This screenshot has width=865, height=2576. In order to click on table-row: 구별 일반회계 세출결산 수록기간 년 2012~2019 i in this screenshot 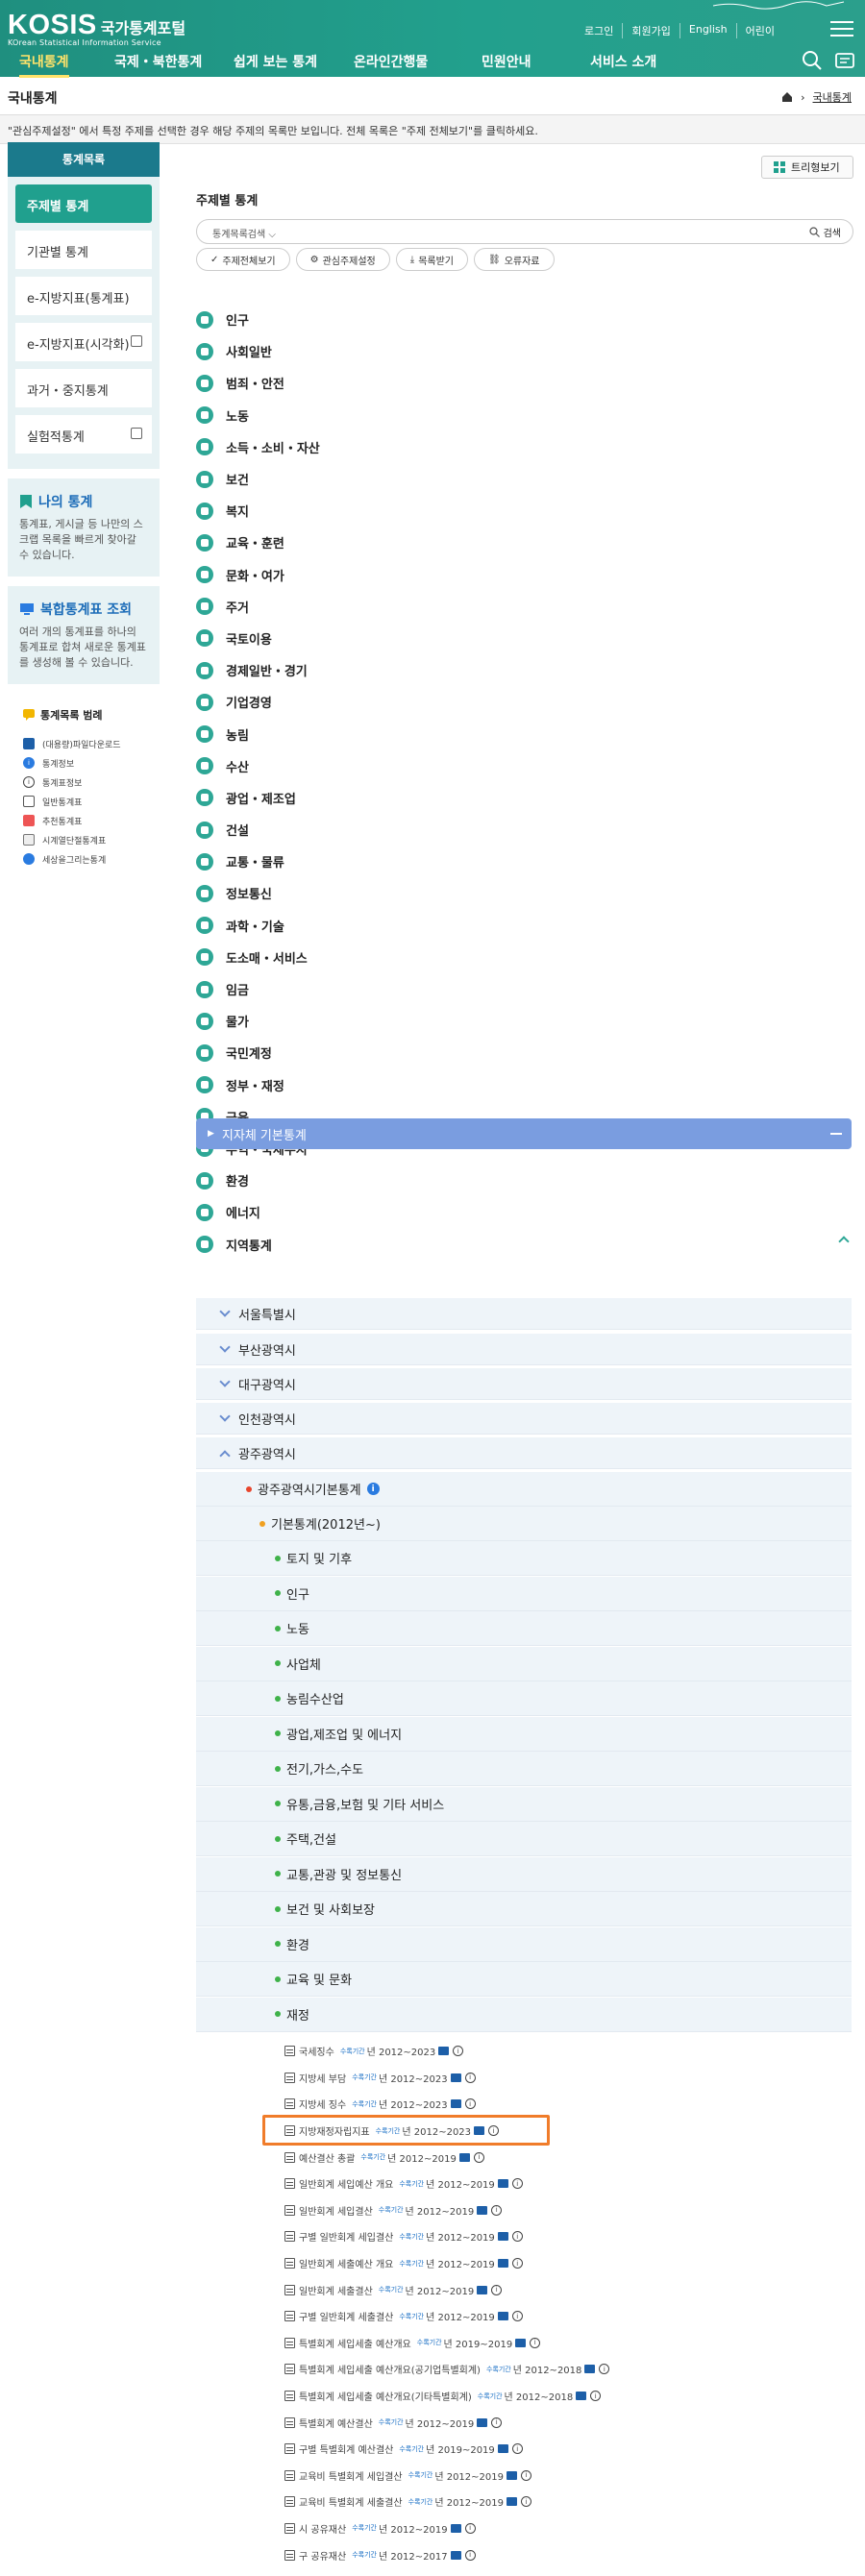, I will do `click(567, 2316)`.